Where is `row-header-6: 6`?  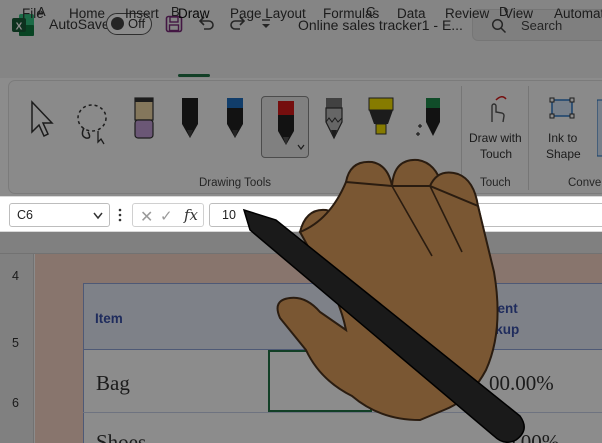
row-header-6: 6 is located at coordinates (15, 403).